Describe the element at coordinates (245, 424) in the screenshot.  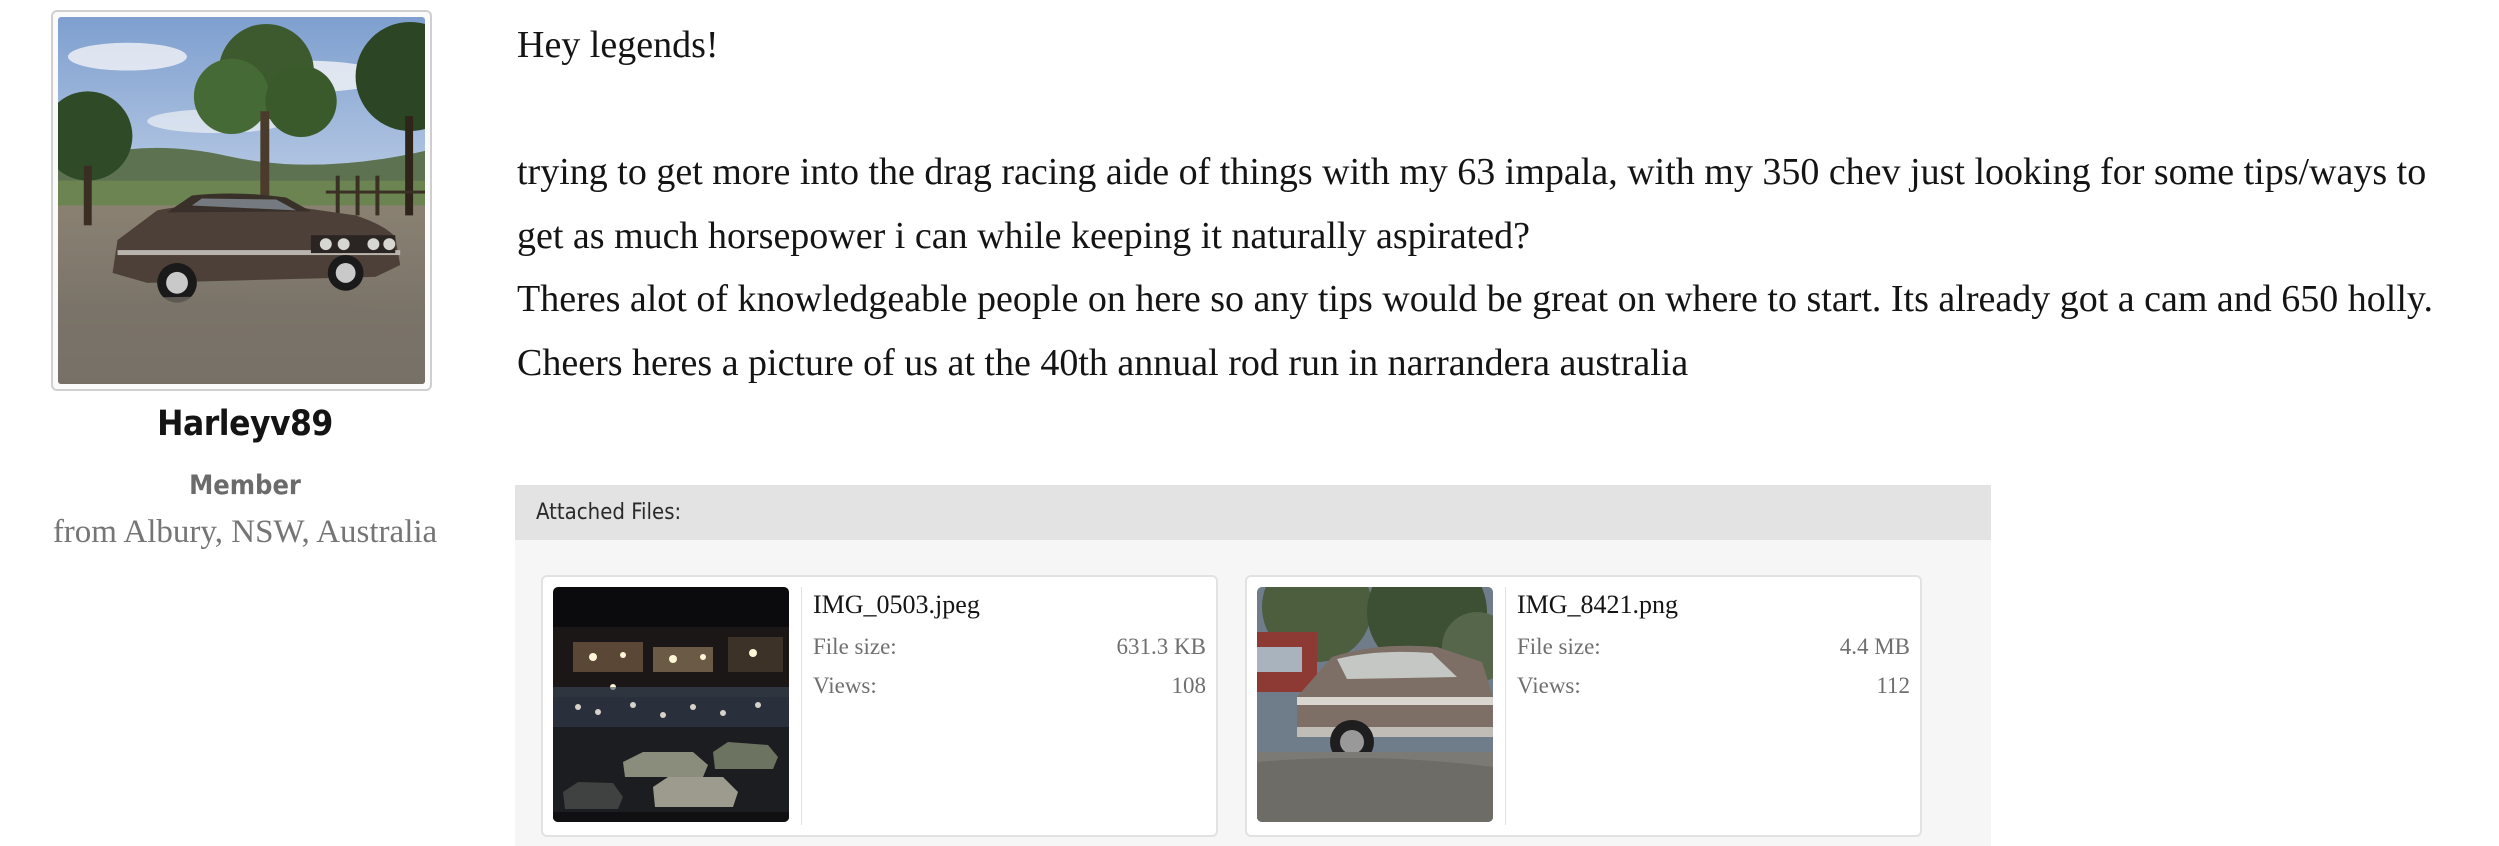
I see `username: Harleyv89` at that location.